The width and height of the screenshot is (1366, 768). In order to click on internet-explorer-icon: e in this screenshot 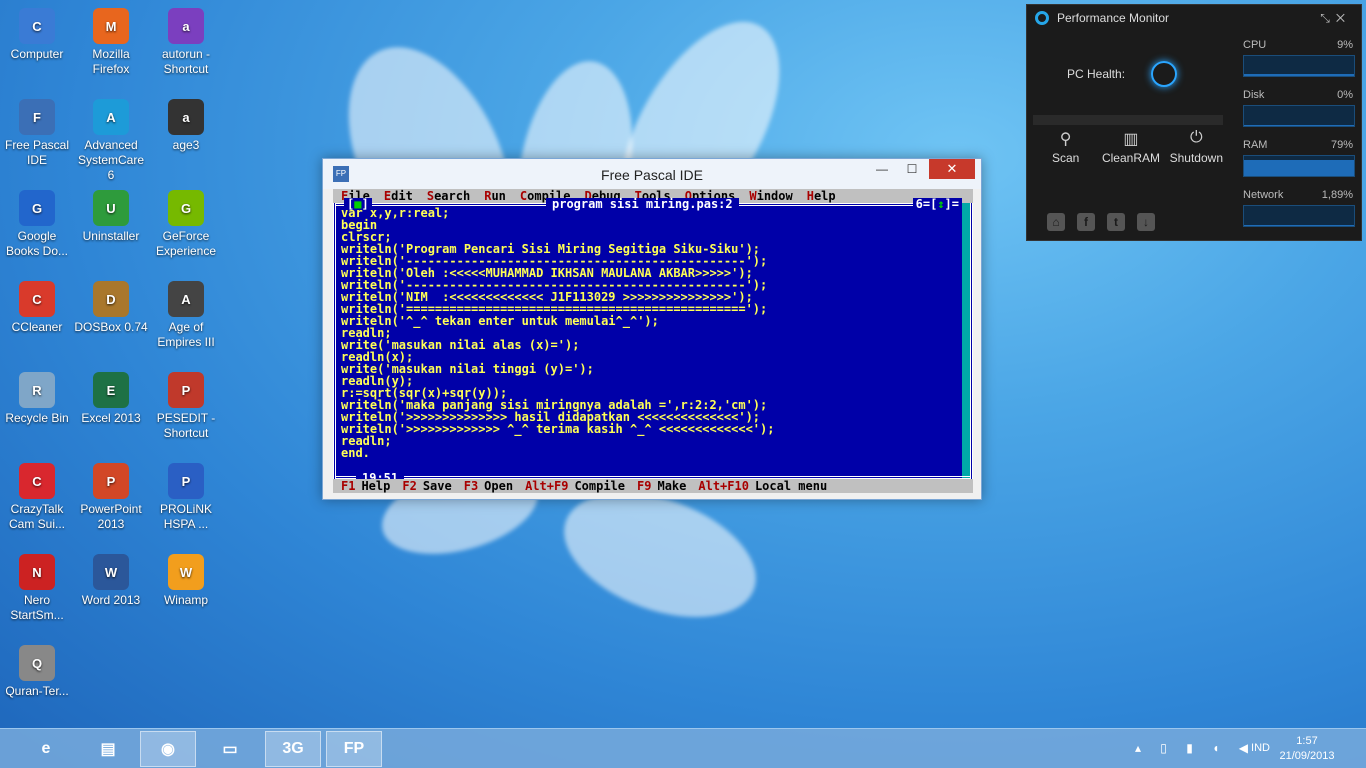, I will do `click(46, 749)`.